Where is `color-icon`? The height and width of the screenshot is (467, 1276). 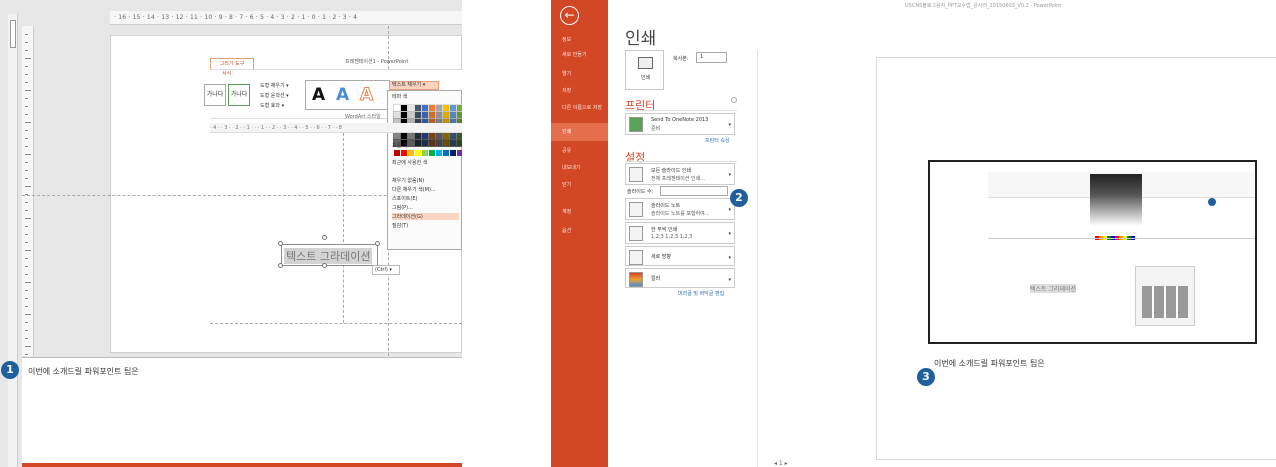
color-icon is located at coordinates (636, 279).